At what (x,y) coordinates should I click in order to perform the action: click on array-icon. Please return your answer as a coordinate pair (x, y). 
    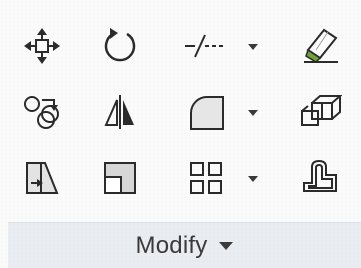
    Looking at the image, I should click on (206, 178).